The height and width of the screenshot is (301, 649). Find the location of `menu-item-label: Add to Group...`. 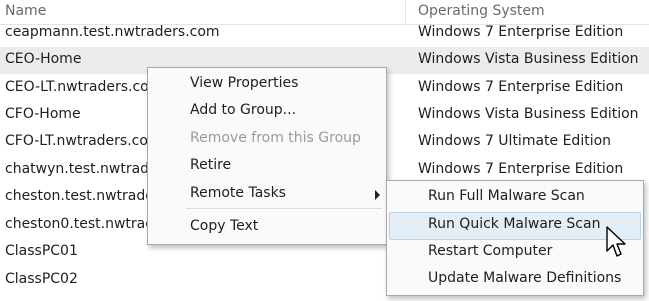

menu-item-label: Add to Group... is located at coordinates (243, 110).